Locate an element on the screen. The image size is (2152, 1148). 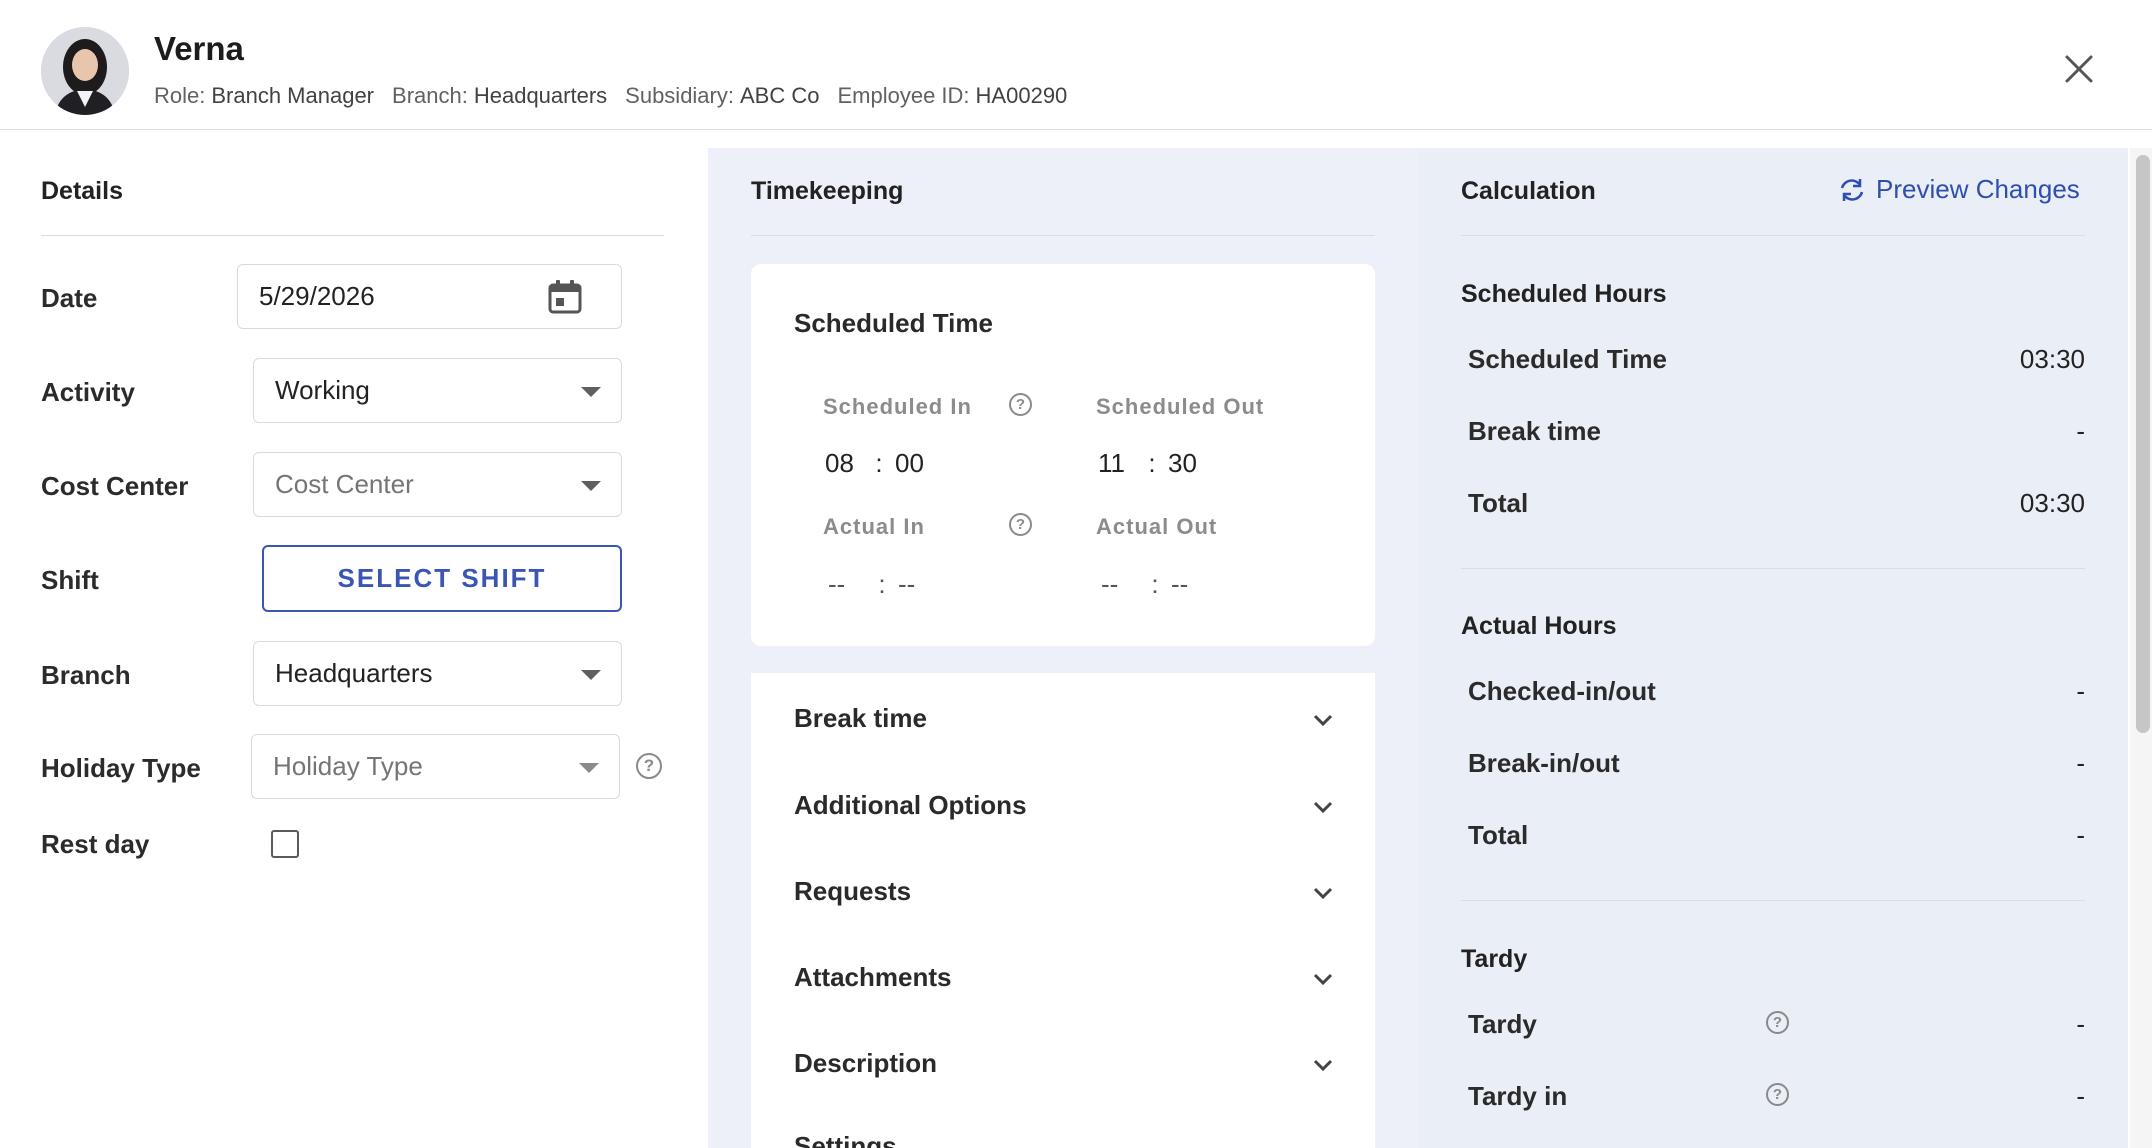
accordion-break-time: Break time is located at coordinates (1064, 733).